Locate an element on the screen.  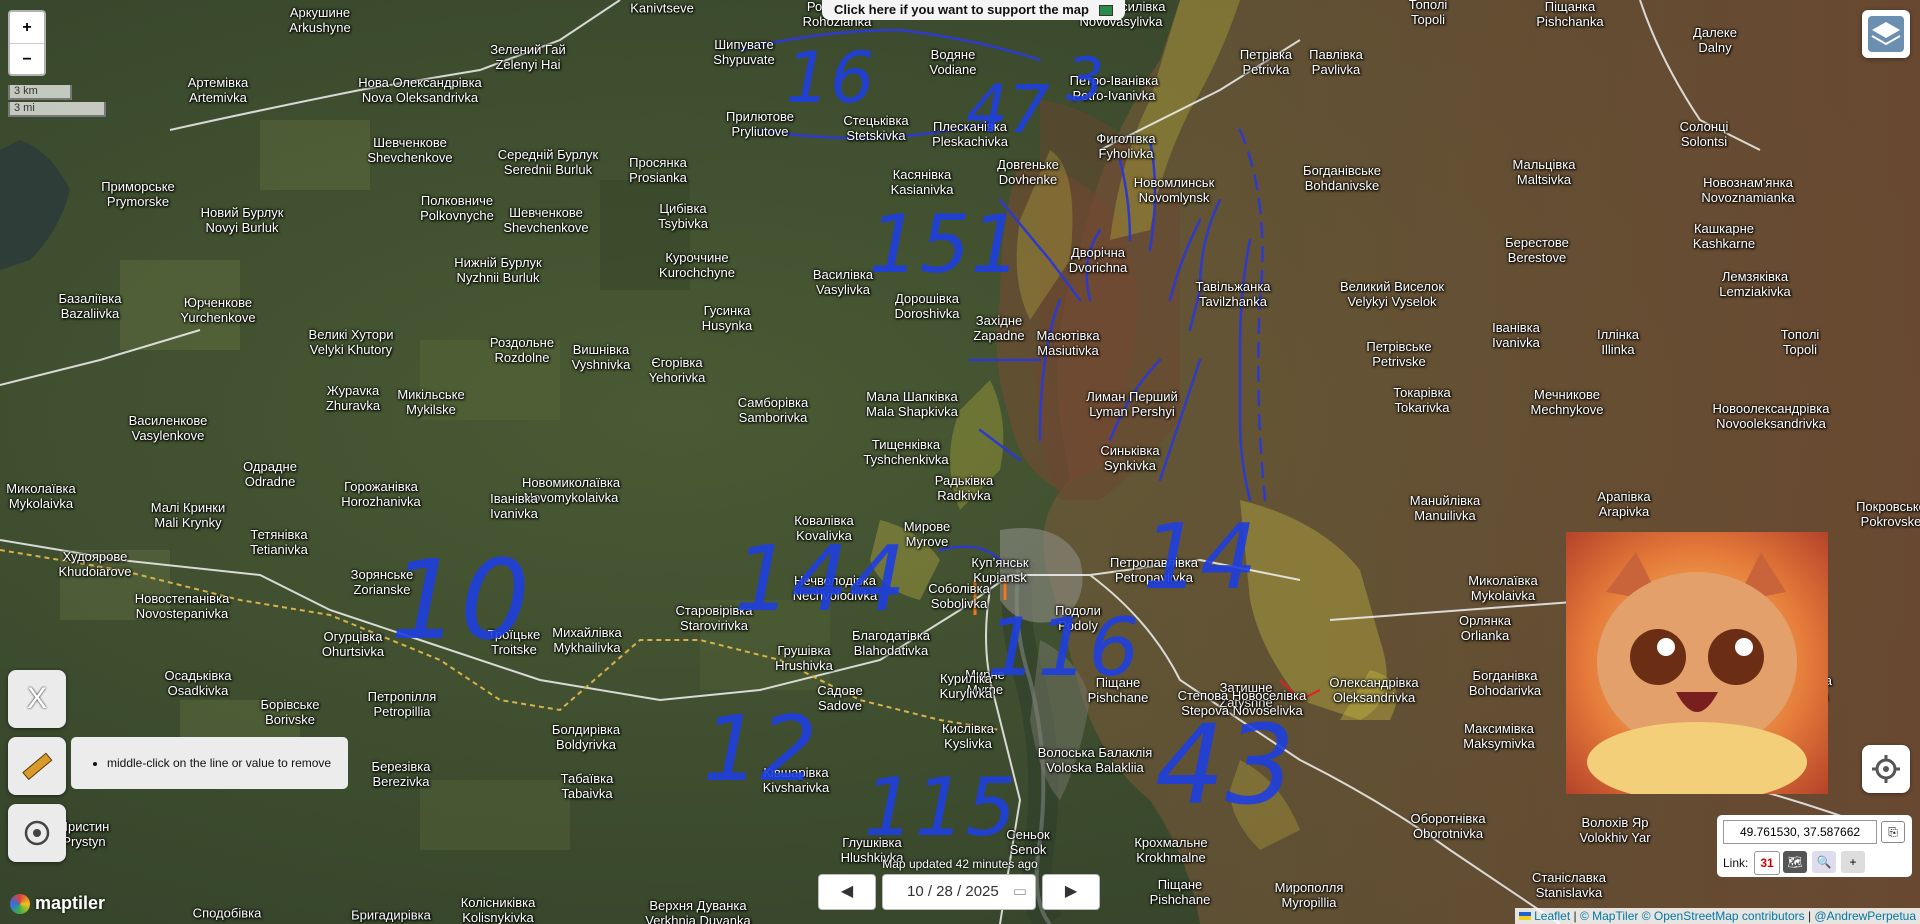
map-updated-text: Map updated 42 minutes ago is located at coordinates (960, 864).